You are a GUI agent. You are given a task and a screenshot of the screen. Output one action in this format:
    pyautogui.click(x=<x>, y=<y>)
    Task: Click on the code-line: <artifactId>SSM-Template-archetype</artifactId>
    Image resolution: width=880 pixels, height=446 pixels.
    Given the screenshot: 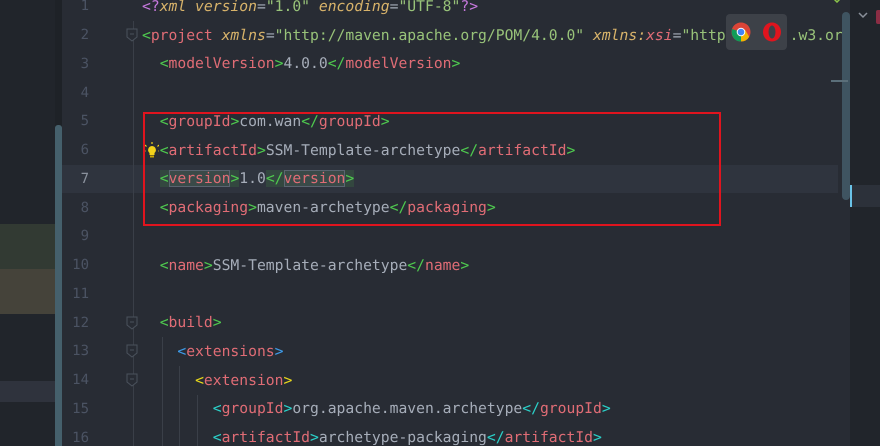 What is the action you would take?
    pyautogui.click(x=368, y=150)
    